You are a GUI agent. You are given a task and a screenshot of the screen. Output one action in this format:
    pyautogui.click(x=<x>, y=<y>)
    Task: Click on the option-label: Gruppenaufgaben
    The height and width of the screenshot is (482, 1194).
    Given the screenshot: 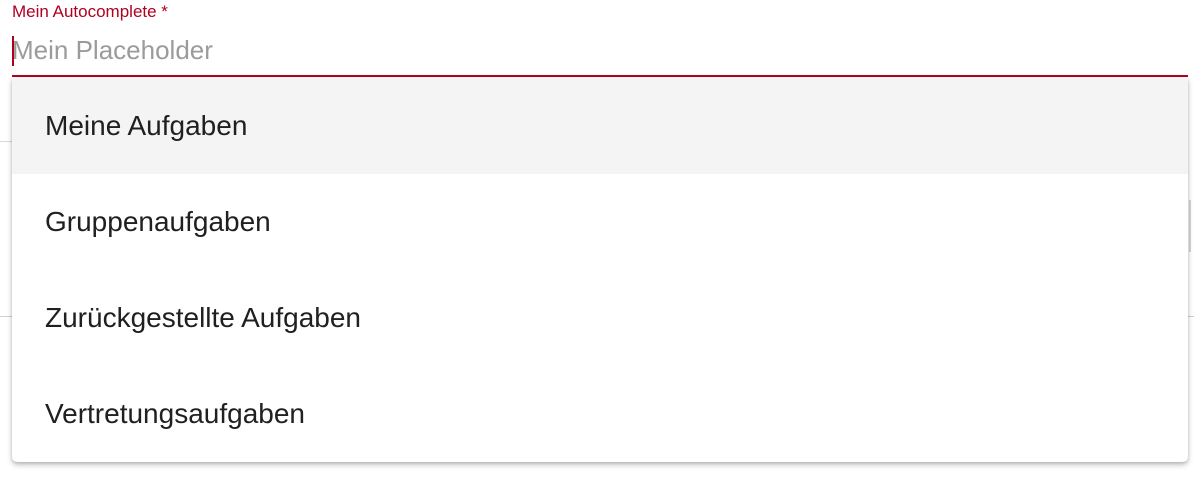 What is the action you would take?
    pyautogui.click(x=158, y=221)
    